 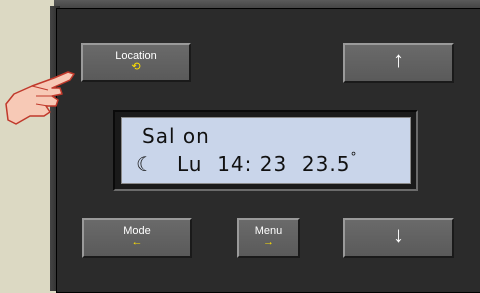 I want to click on lcd-location-text: Sal on, so click(x=176, y=136).